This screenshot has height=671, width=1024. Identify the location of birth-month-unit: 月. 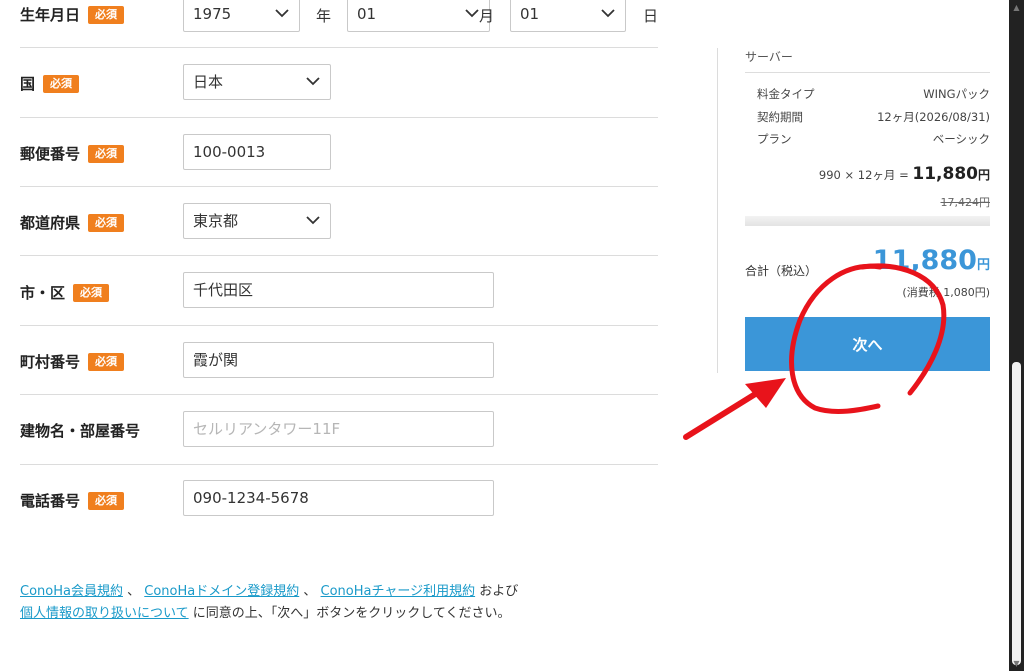
(487, 16).